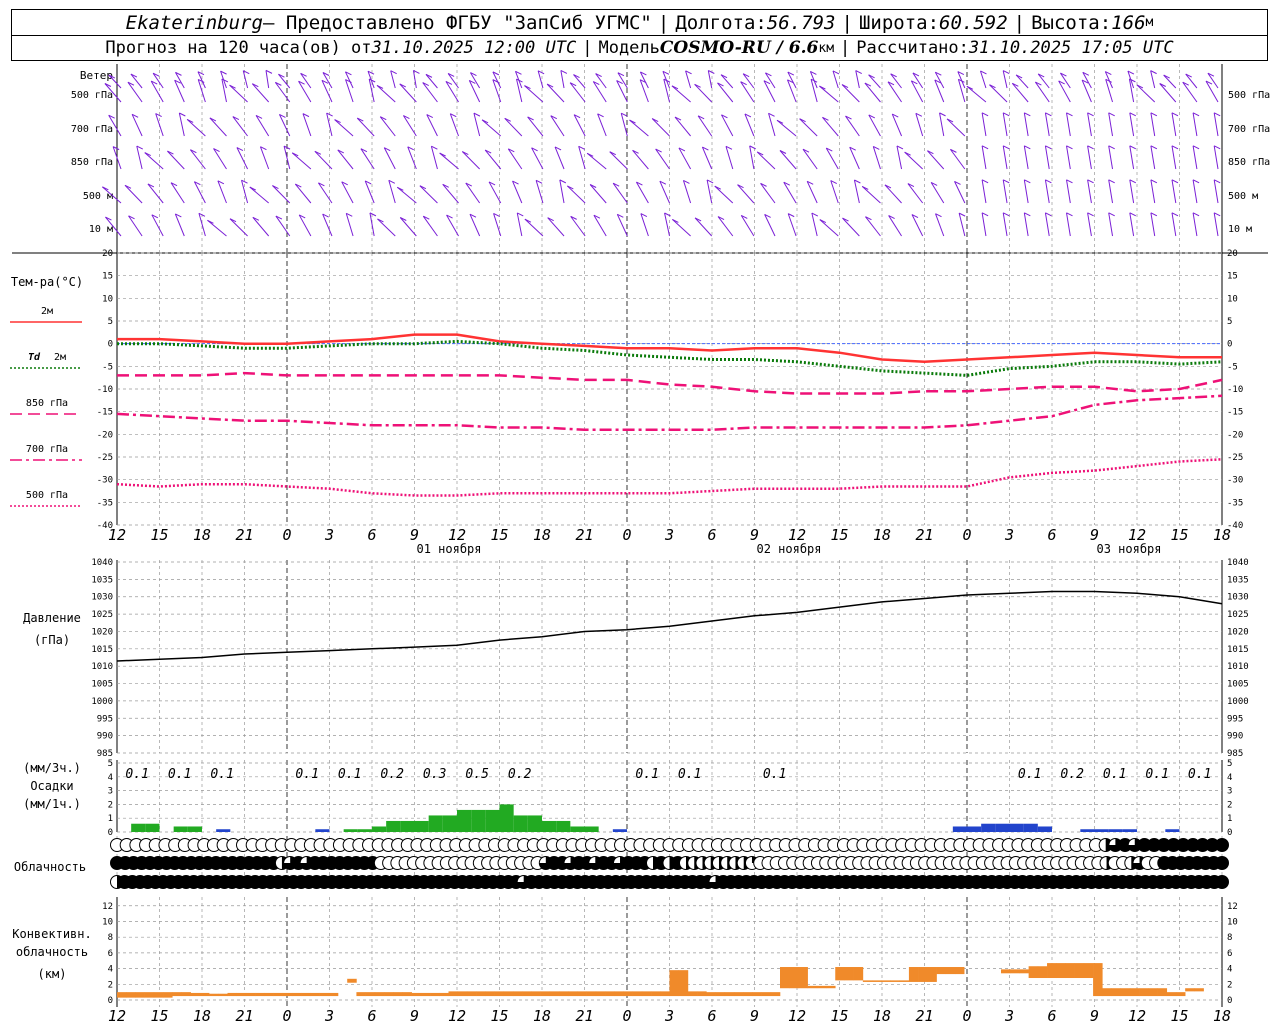 The width and height of the screenshot is (1280, 1024). Describe the element at coordinates (1179, 535) in the screenshot. I see `hour-tick-label: 15` at that location.